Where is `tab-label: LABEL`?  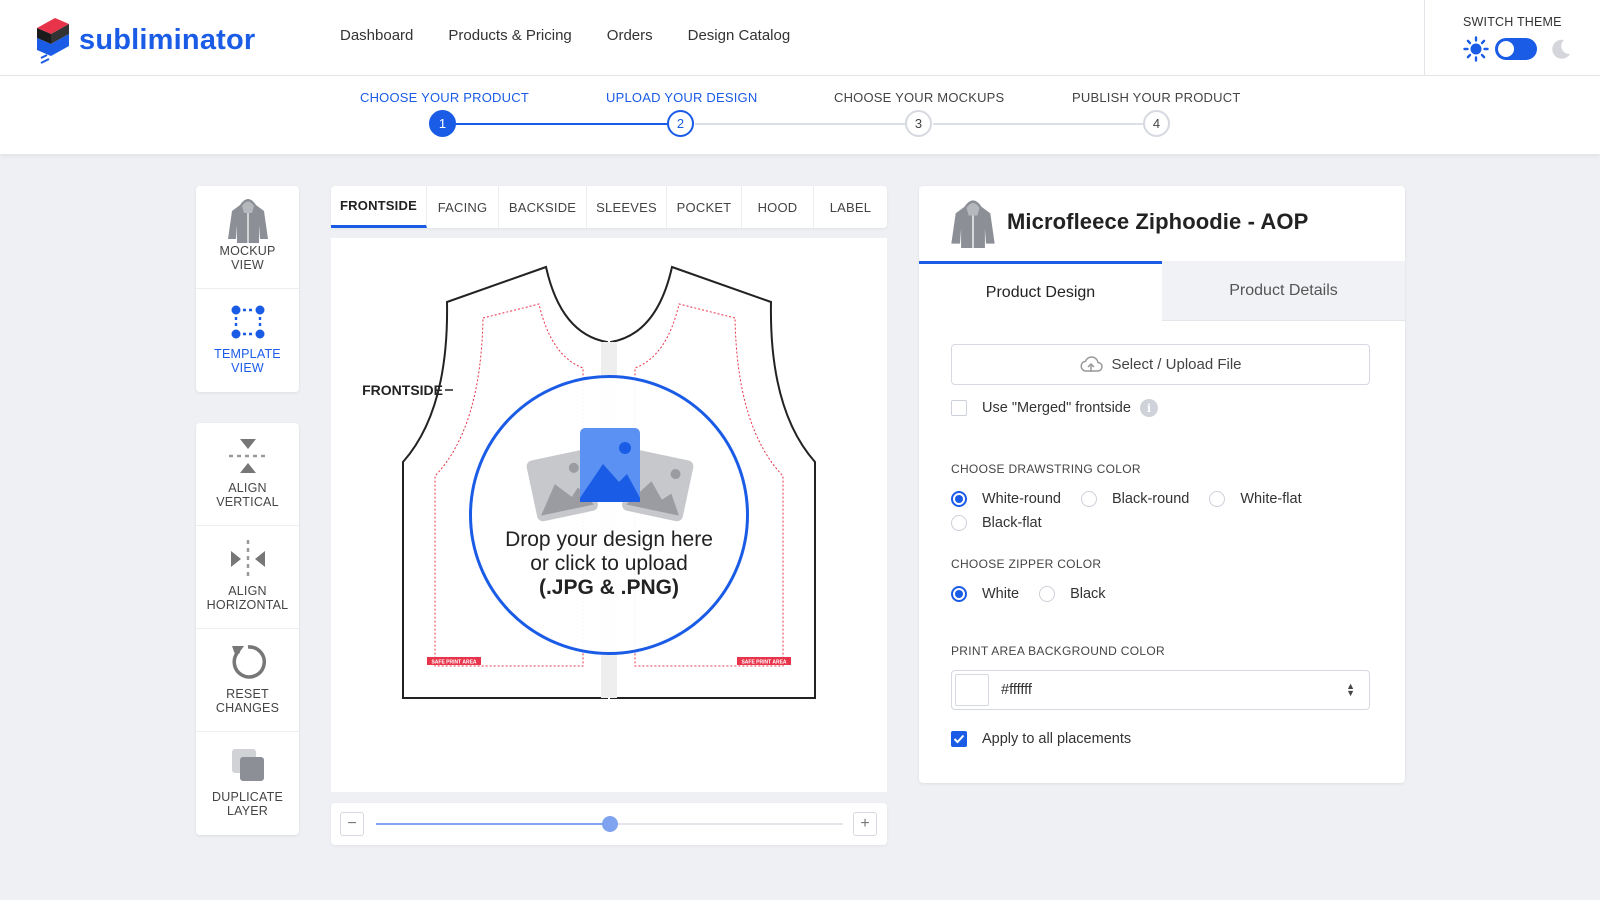
tab-label: LABEL is located at coordinates (850, 207).